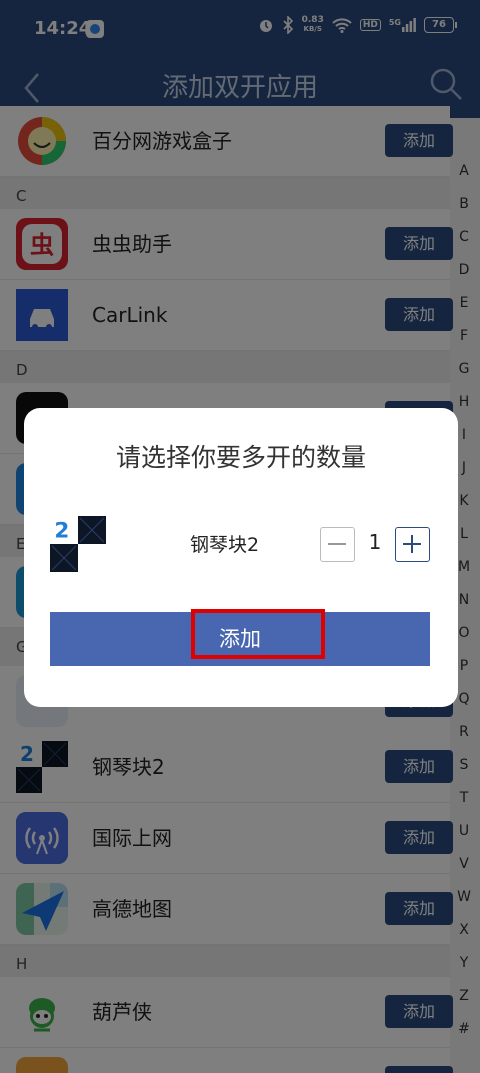  What do you see at coordinates (375, 542) in the screenshot?
I see `count-value: 1` at bounding box center [375, 542].